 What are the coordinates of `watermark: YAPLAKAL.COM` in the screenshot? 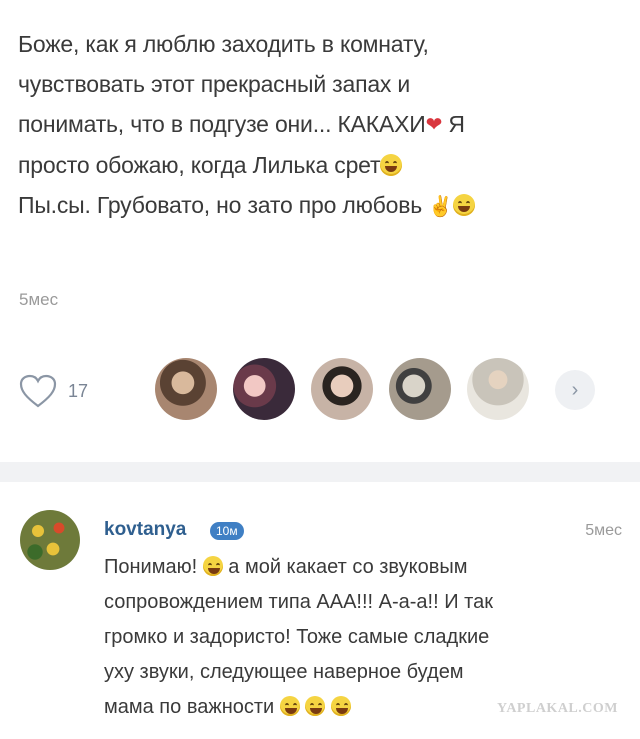 It's located at (557, 708).